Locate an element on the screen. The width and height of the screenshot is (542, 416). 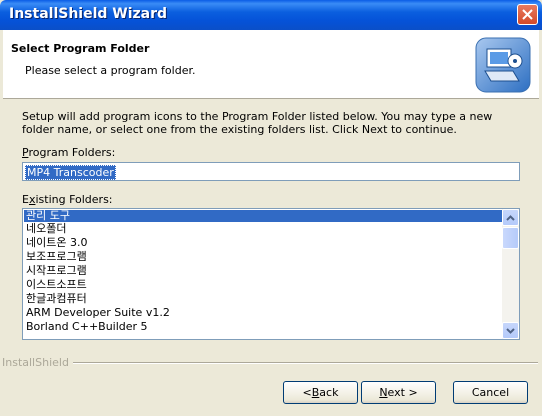
close-icon is located at coordinates (527, 14).